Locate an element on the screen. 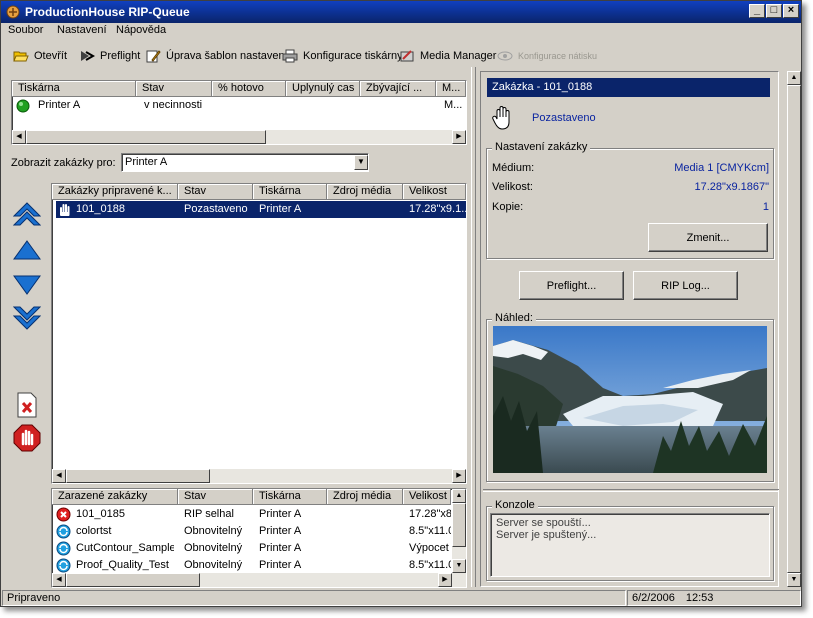  printer-config-button: Konfigurace tiskárny is located at coordinates (342, 56).